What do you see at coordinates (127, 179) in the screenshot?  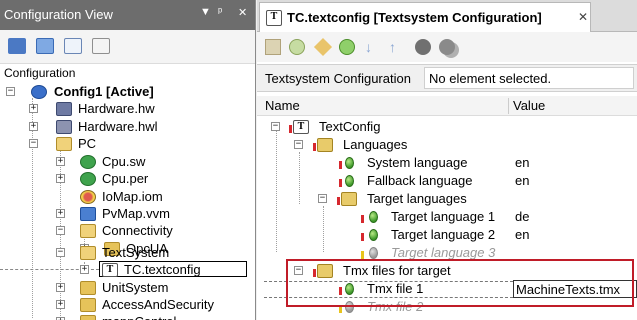 I see `tree-item-cpu-per: + Cpu.per` at bounding box center [127, 179].